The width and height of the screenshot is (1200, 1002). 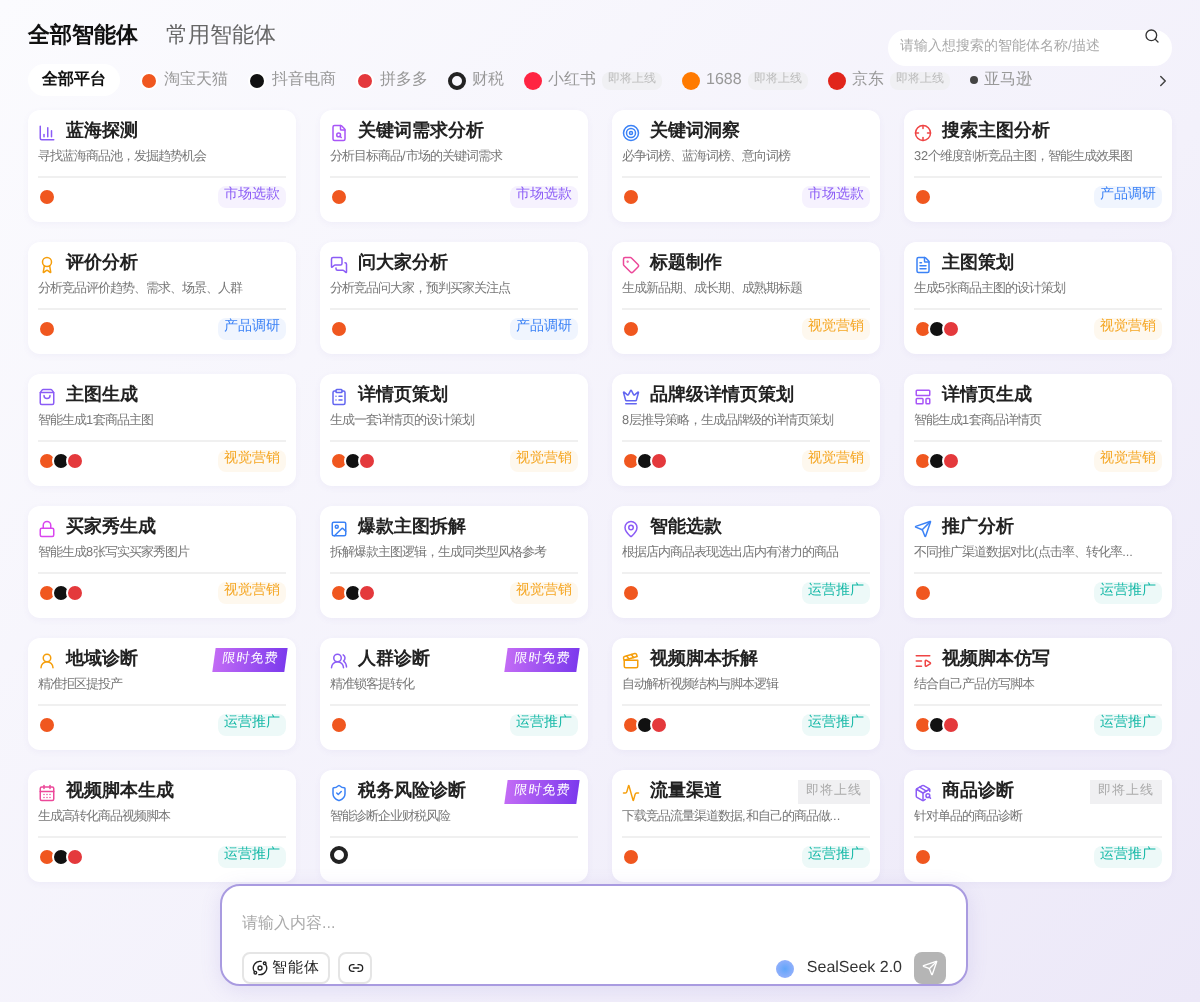 What do you see at coordinates (533, 80) in the screenshot?
I see `xiaohongshu-logo-icon` at bounding box center [533, 80].